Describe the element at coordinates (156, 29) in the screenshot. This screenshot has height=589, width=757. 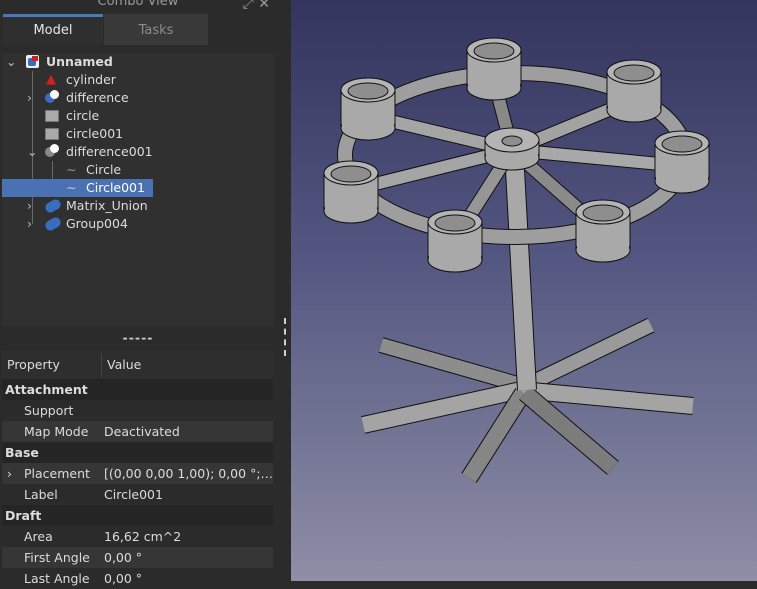
I see `tab-tasks: Tasks` at that location.